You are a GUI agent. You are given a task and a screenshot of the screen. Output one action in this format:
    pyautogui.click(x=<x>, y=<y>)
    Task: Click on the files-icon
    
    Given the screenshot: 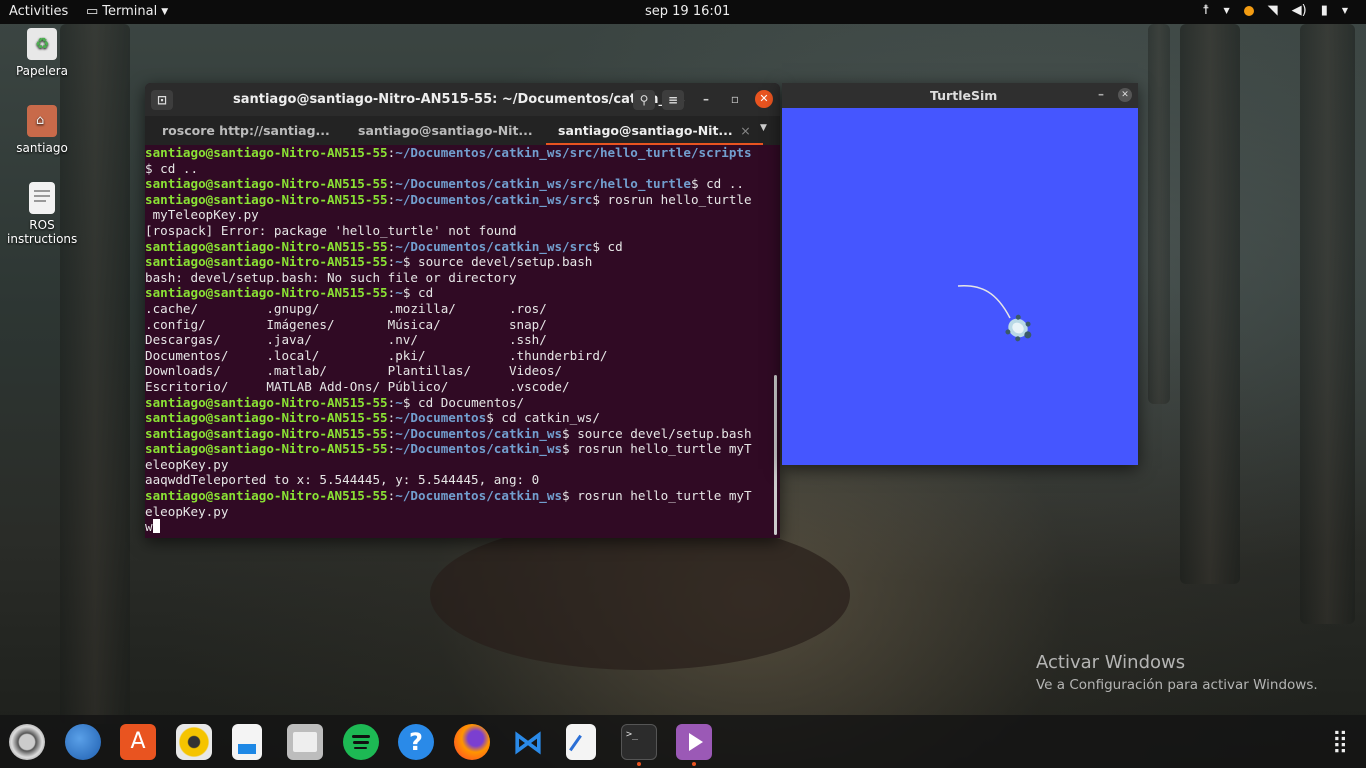 What is the action you would take?
    pyautogui.click(x=305, y=742)
    